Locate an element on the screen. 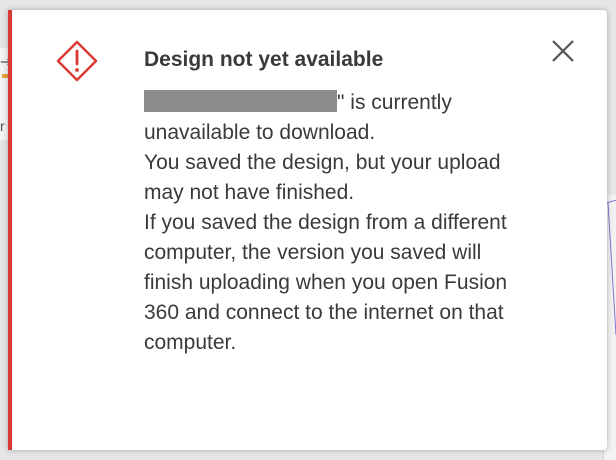  message-line-filename: " is currently unavailable to download. is located at coordinates (329, 118).